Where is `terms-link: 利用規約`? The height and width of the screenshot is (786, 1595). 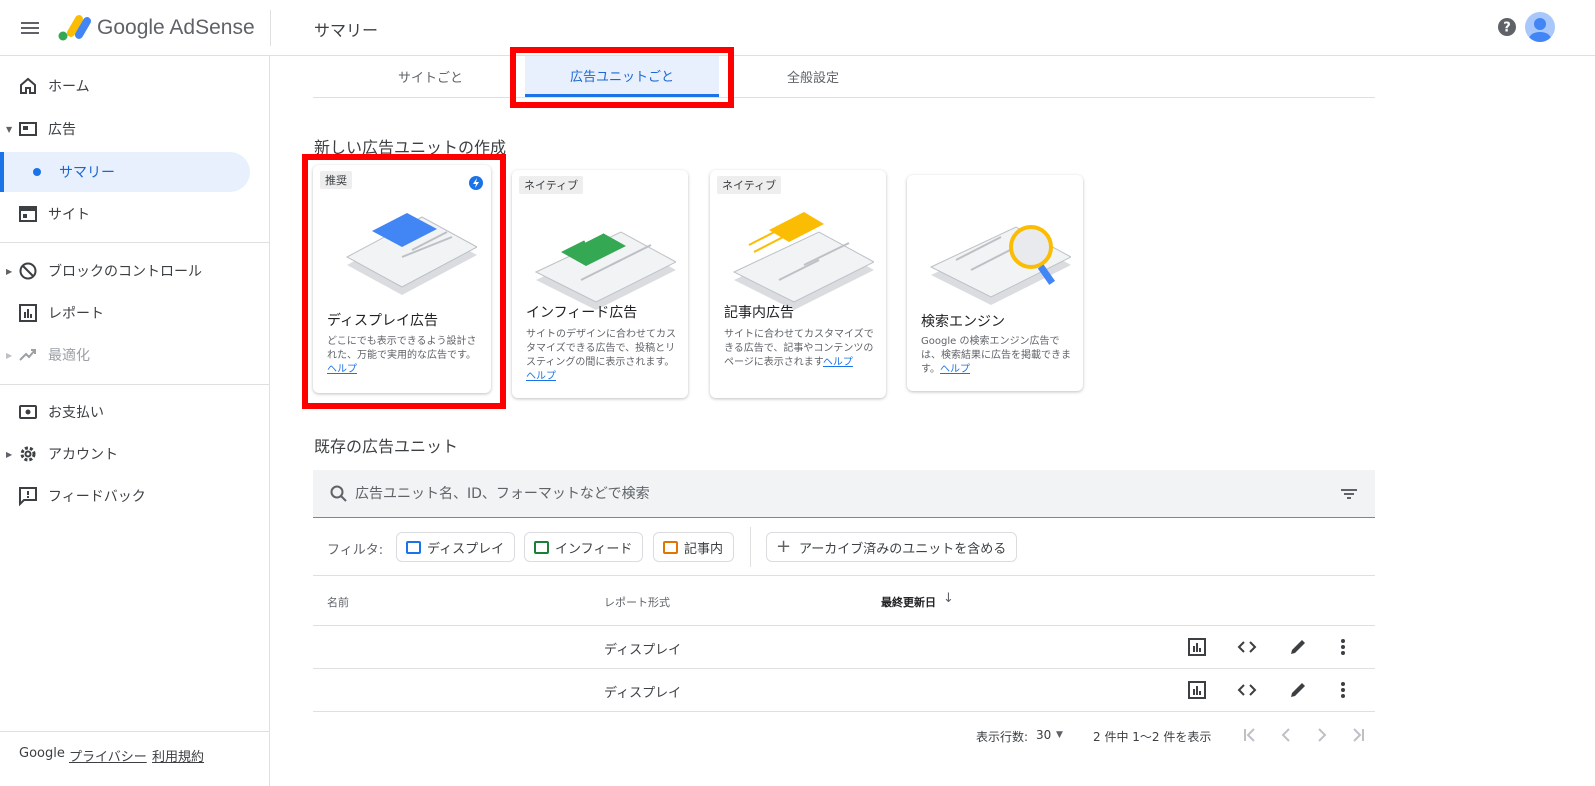 terms-link: 利用規約 is located at coordinates (178, 755).